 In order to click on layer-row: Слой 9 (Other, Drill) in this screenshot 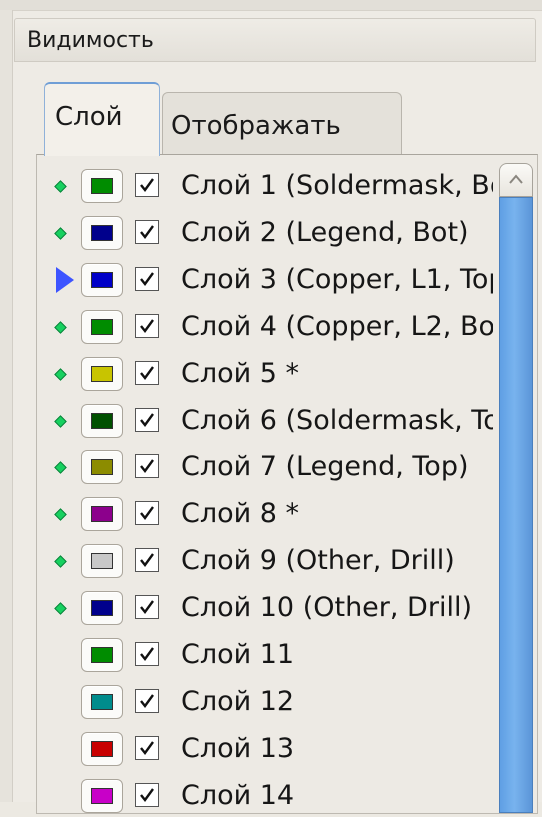, I will do `click(270, 561)`.